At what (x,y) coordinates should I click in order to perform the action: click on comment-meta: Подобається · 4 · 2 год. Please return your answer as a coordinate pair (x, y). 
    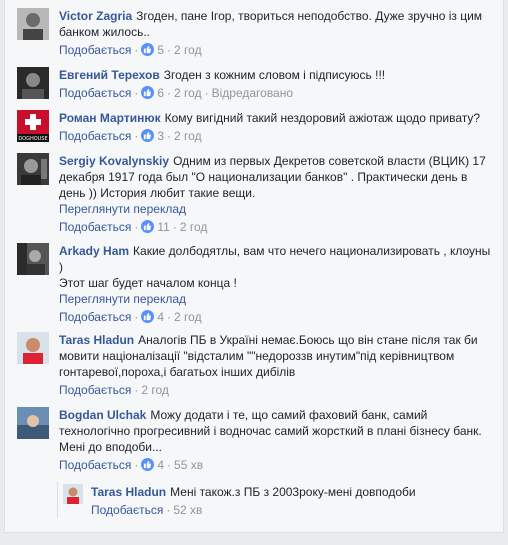
    Looking at the image, I should click on (130, 317).